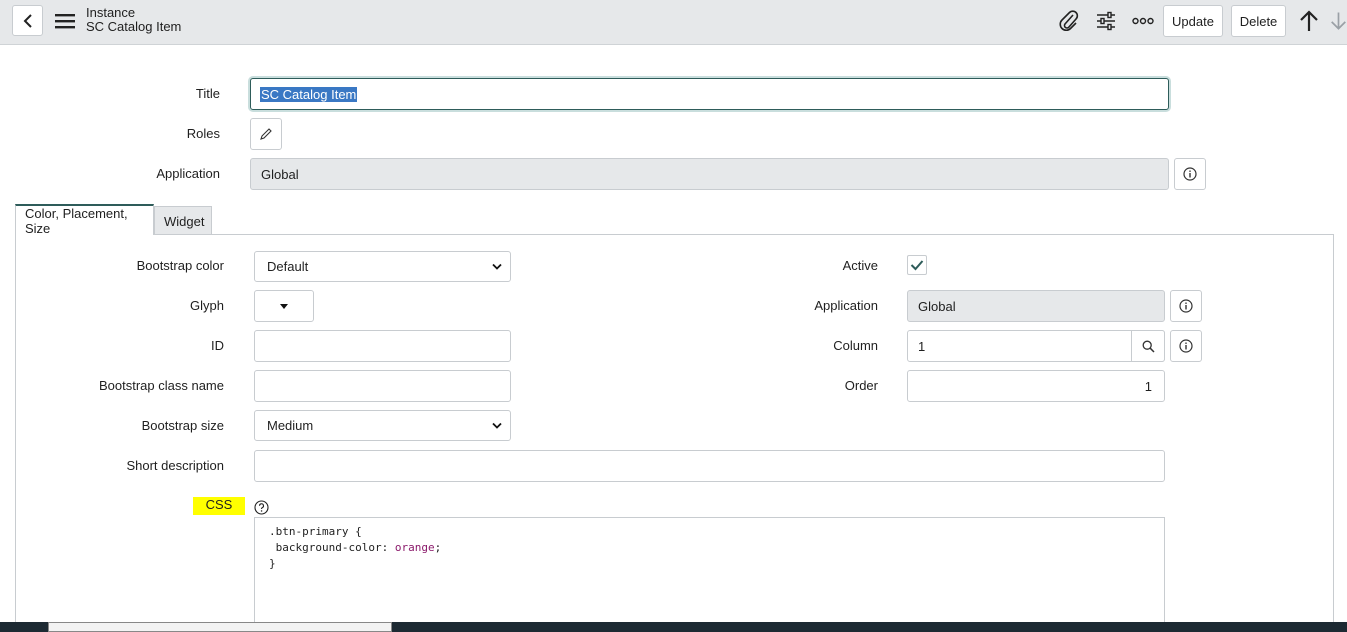 This screenshot has height=632, width=1347. What do you see at coordinates (217, 345) in the screenshot?
I see `id-label: ID` at bounding box center [217, 345].